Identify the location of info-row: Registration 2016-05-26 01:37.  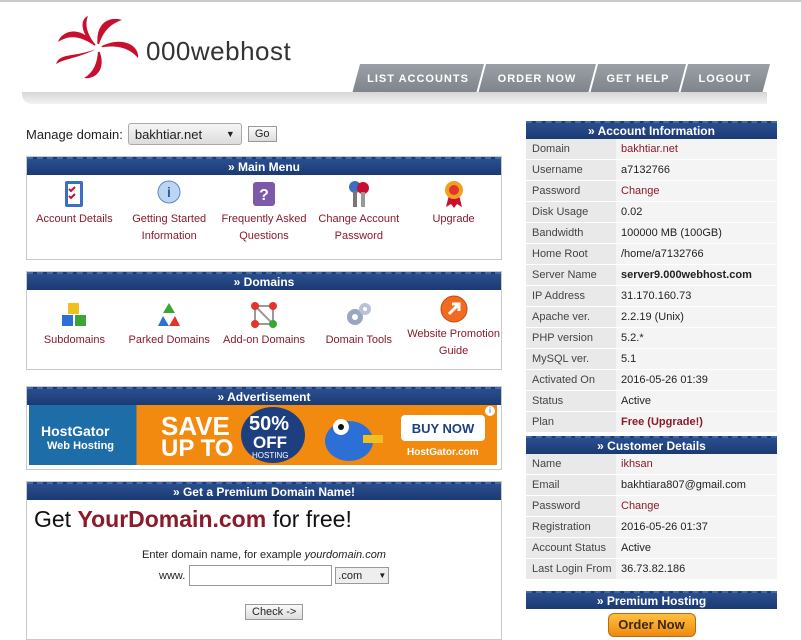
(651, 527).